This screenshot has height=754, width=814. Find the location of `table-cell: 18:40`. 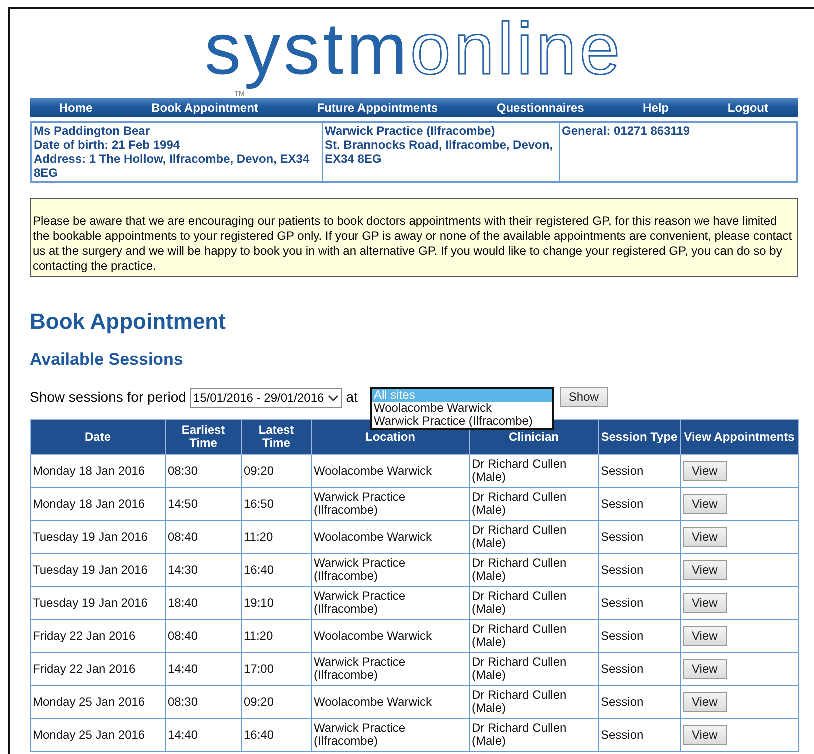

table-cell: 18:40 is located at coordinates (204, 603).